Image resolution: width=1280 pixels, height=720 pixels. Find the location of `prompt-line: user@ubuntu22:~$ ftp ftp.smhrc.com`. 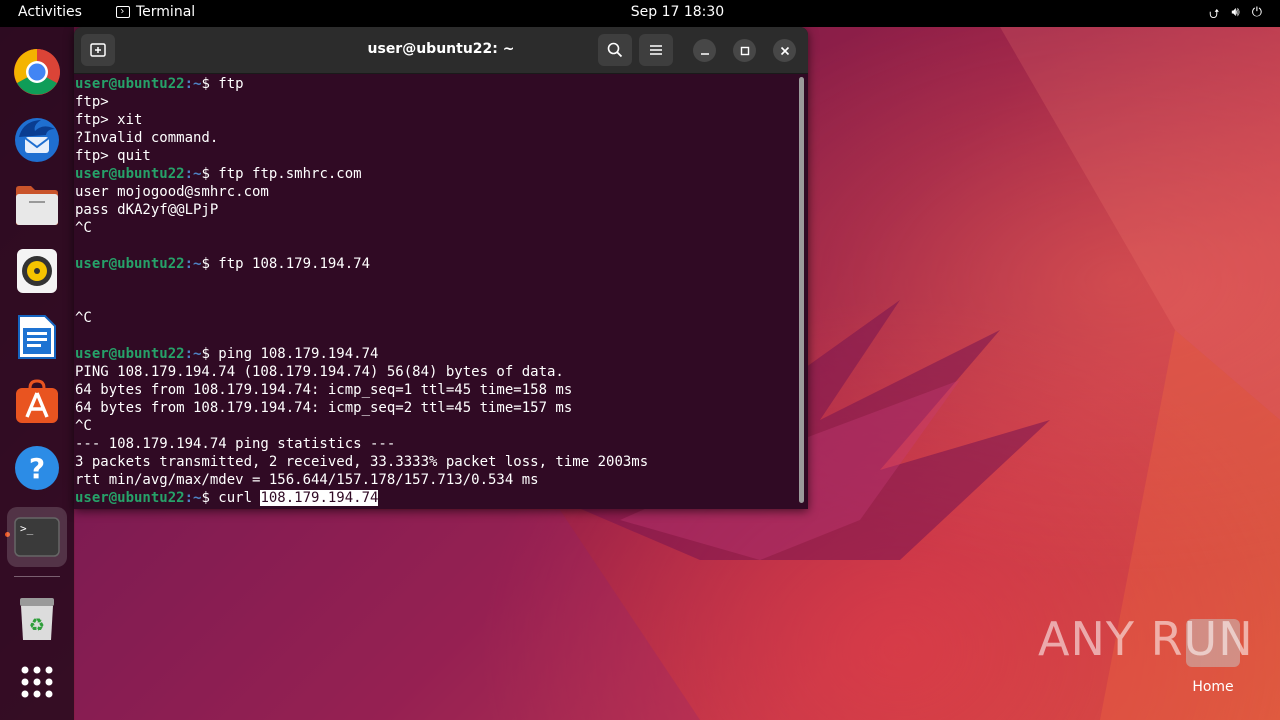

prompt-line: user@ubuntu22:~$ ftp ftp.smhrc.com is located at coordinates (435, 174).